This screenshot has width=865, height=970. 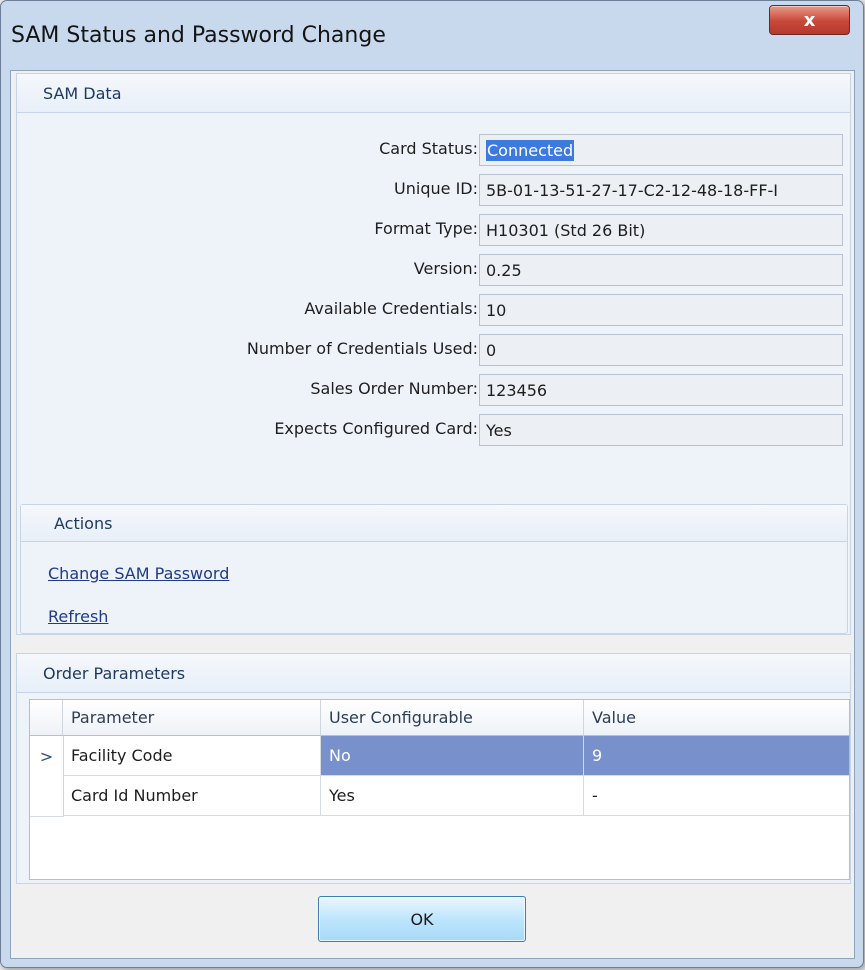 I want to click on row-indicator, so click(x=47, y=796).